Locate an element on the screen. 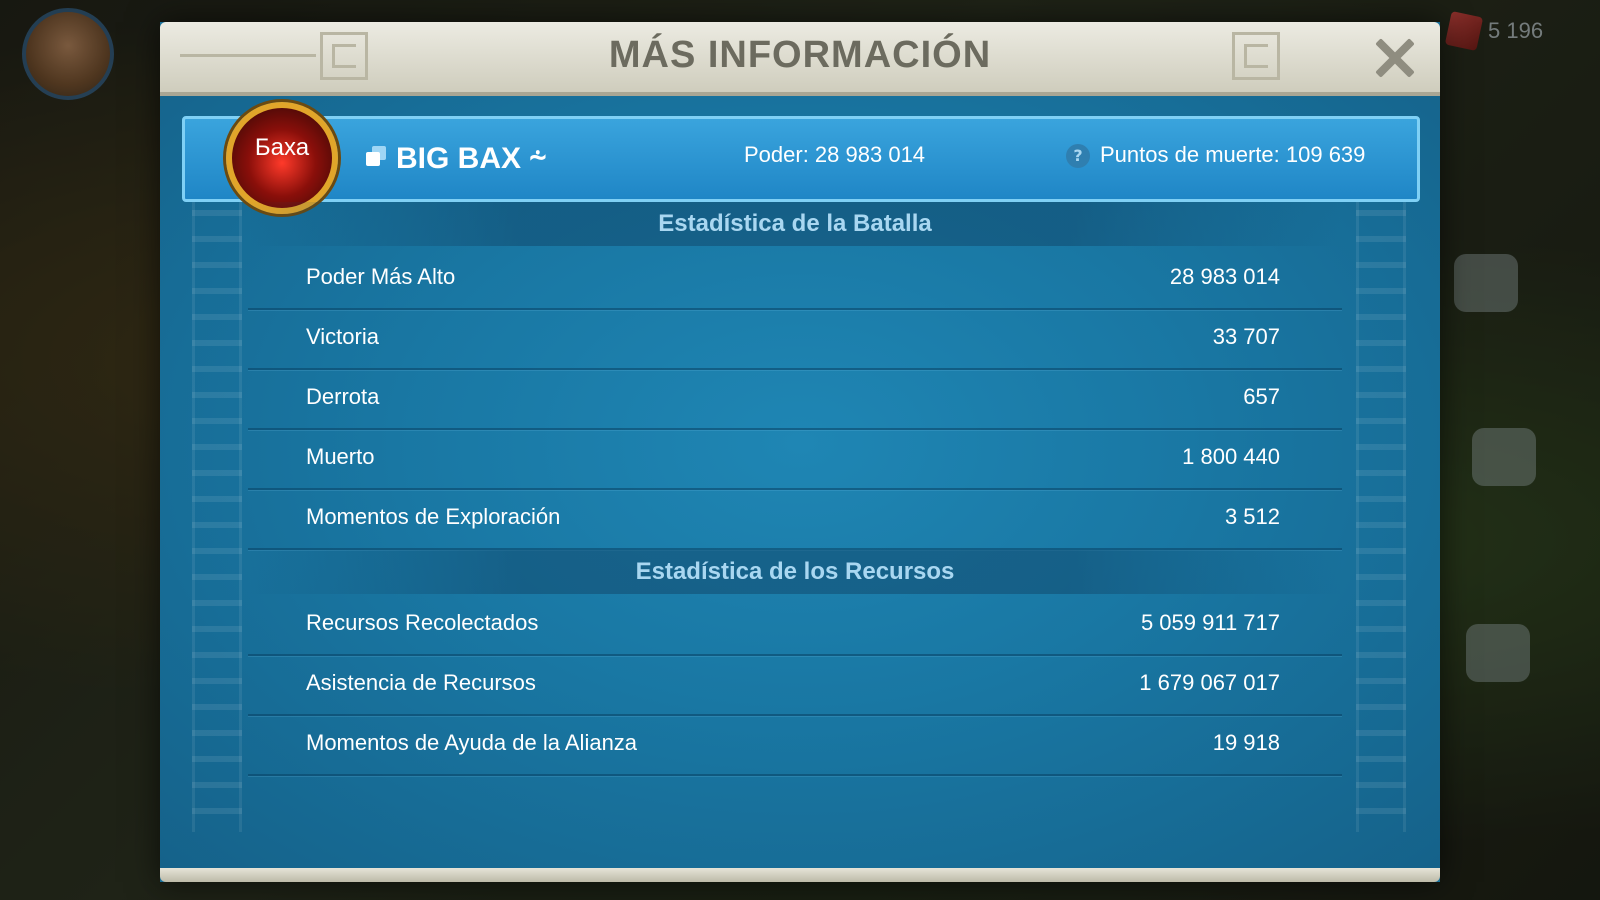  dialog-title: MÁS INFORMACIÓN is located at coordinates (800, 55).